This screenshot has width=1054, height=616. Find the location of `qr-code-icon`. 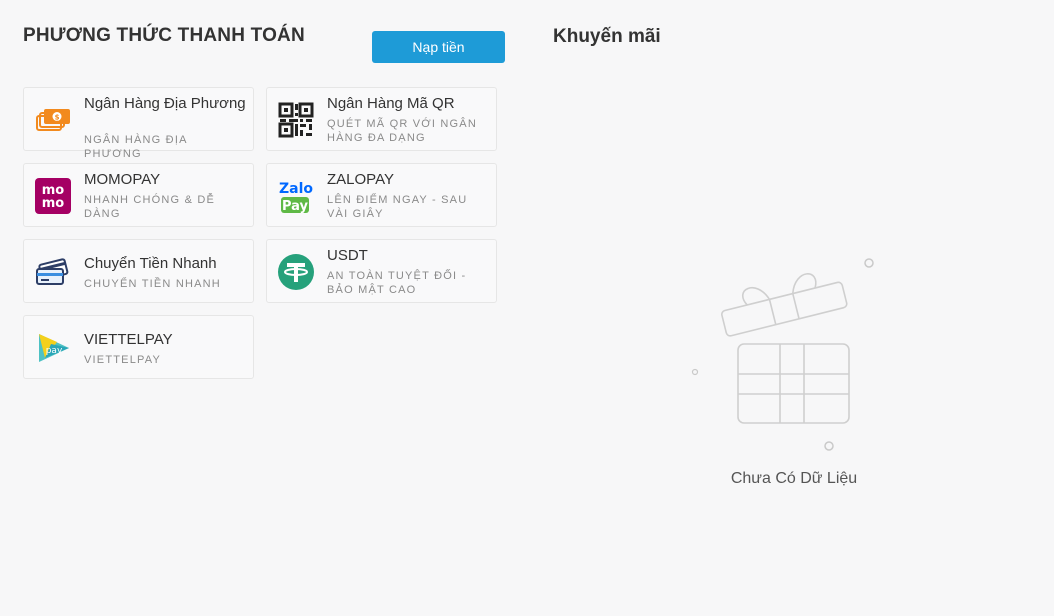

qr-code-icon is located at coordinates (296, 120).